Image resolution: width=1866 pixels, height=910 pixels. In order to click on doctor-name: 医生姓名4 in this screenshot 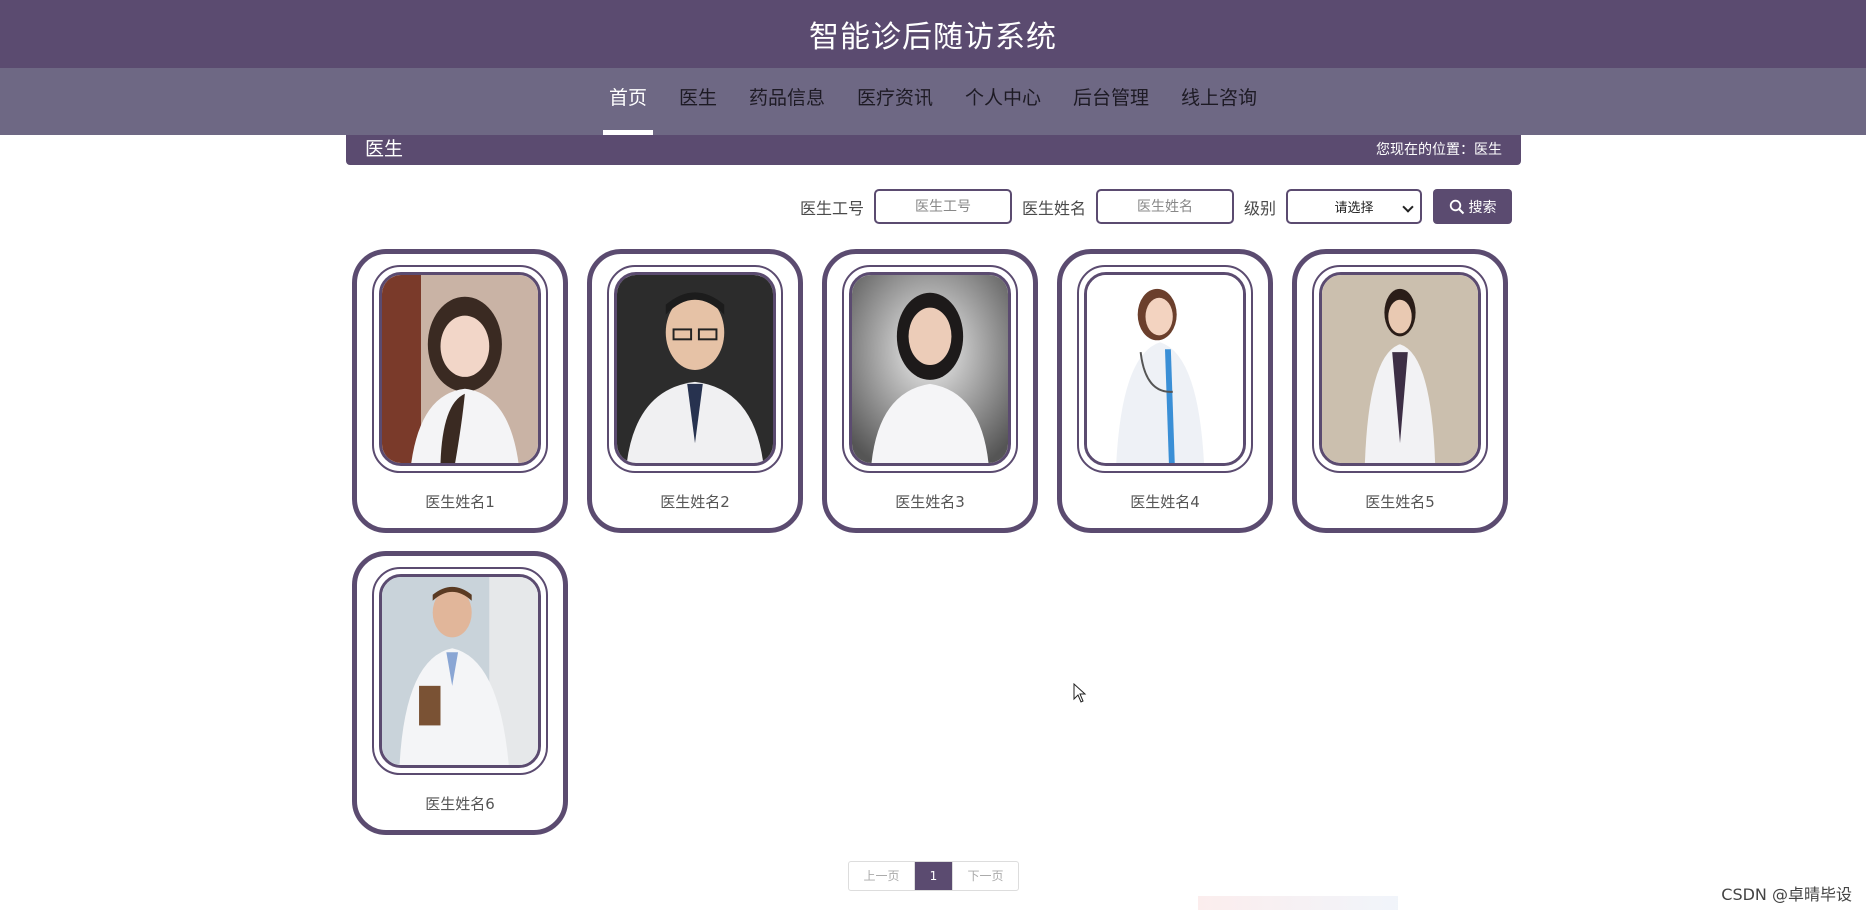, I will do `click(1165, 502)`.